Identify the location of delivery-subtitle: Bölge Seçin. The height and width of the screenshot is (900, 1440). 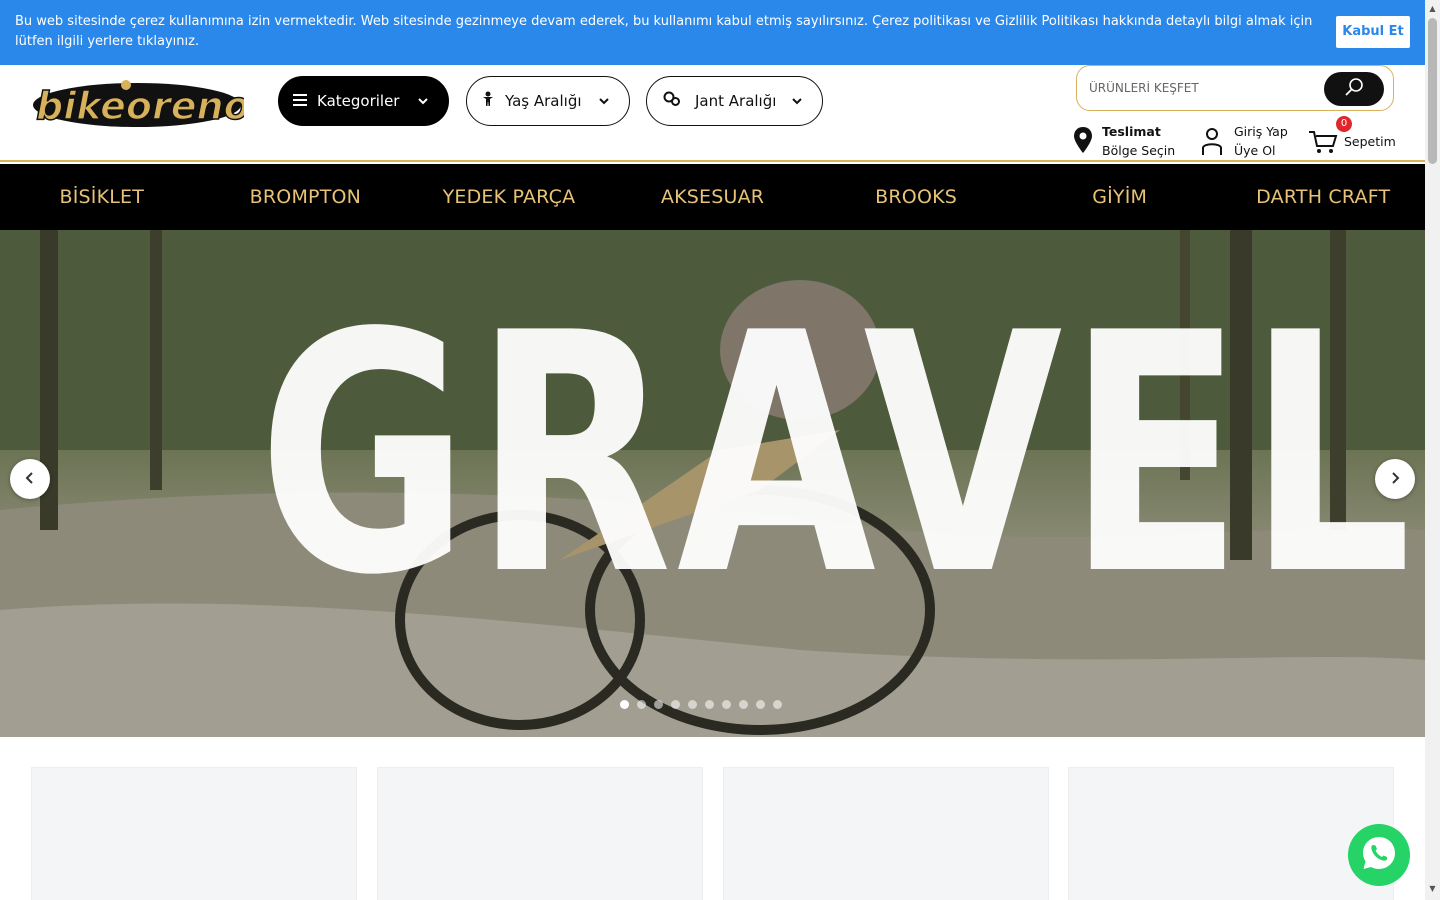
(1139, 150).